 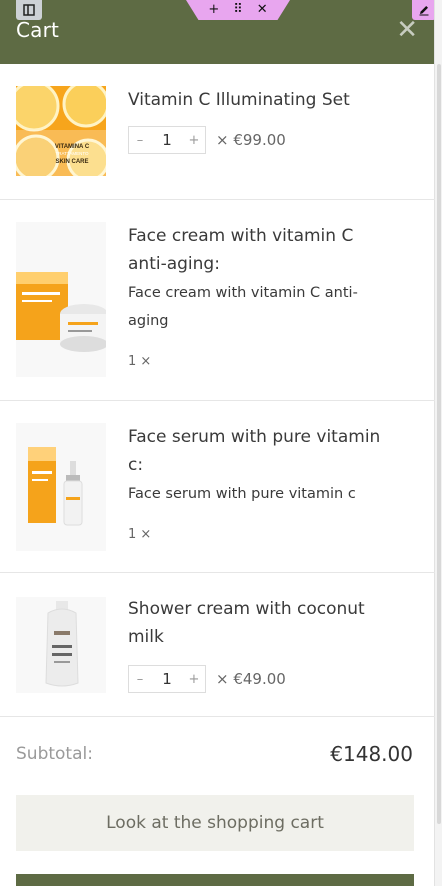 I want to click on editor-toolbar: + ⠿ ✕, so click(x=238, y=10).